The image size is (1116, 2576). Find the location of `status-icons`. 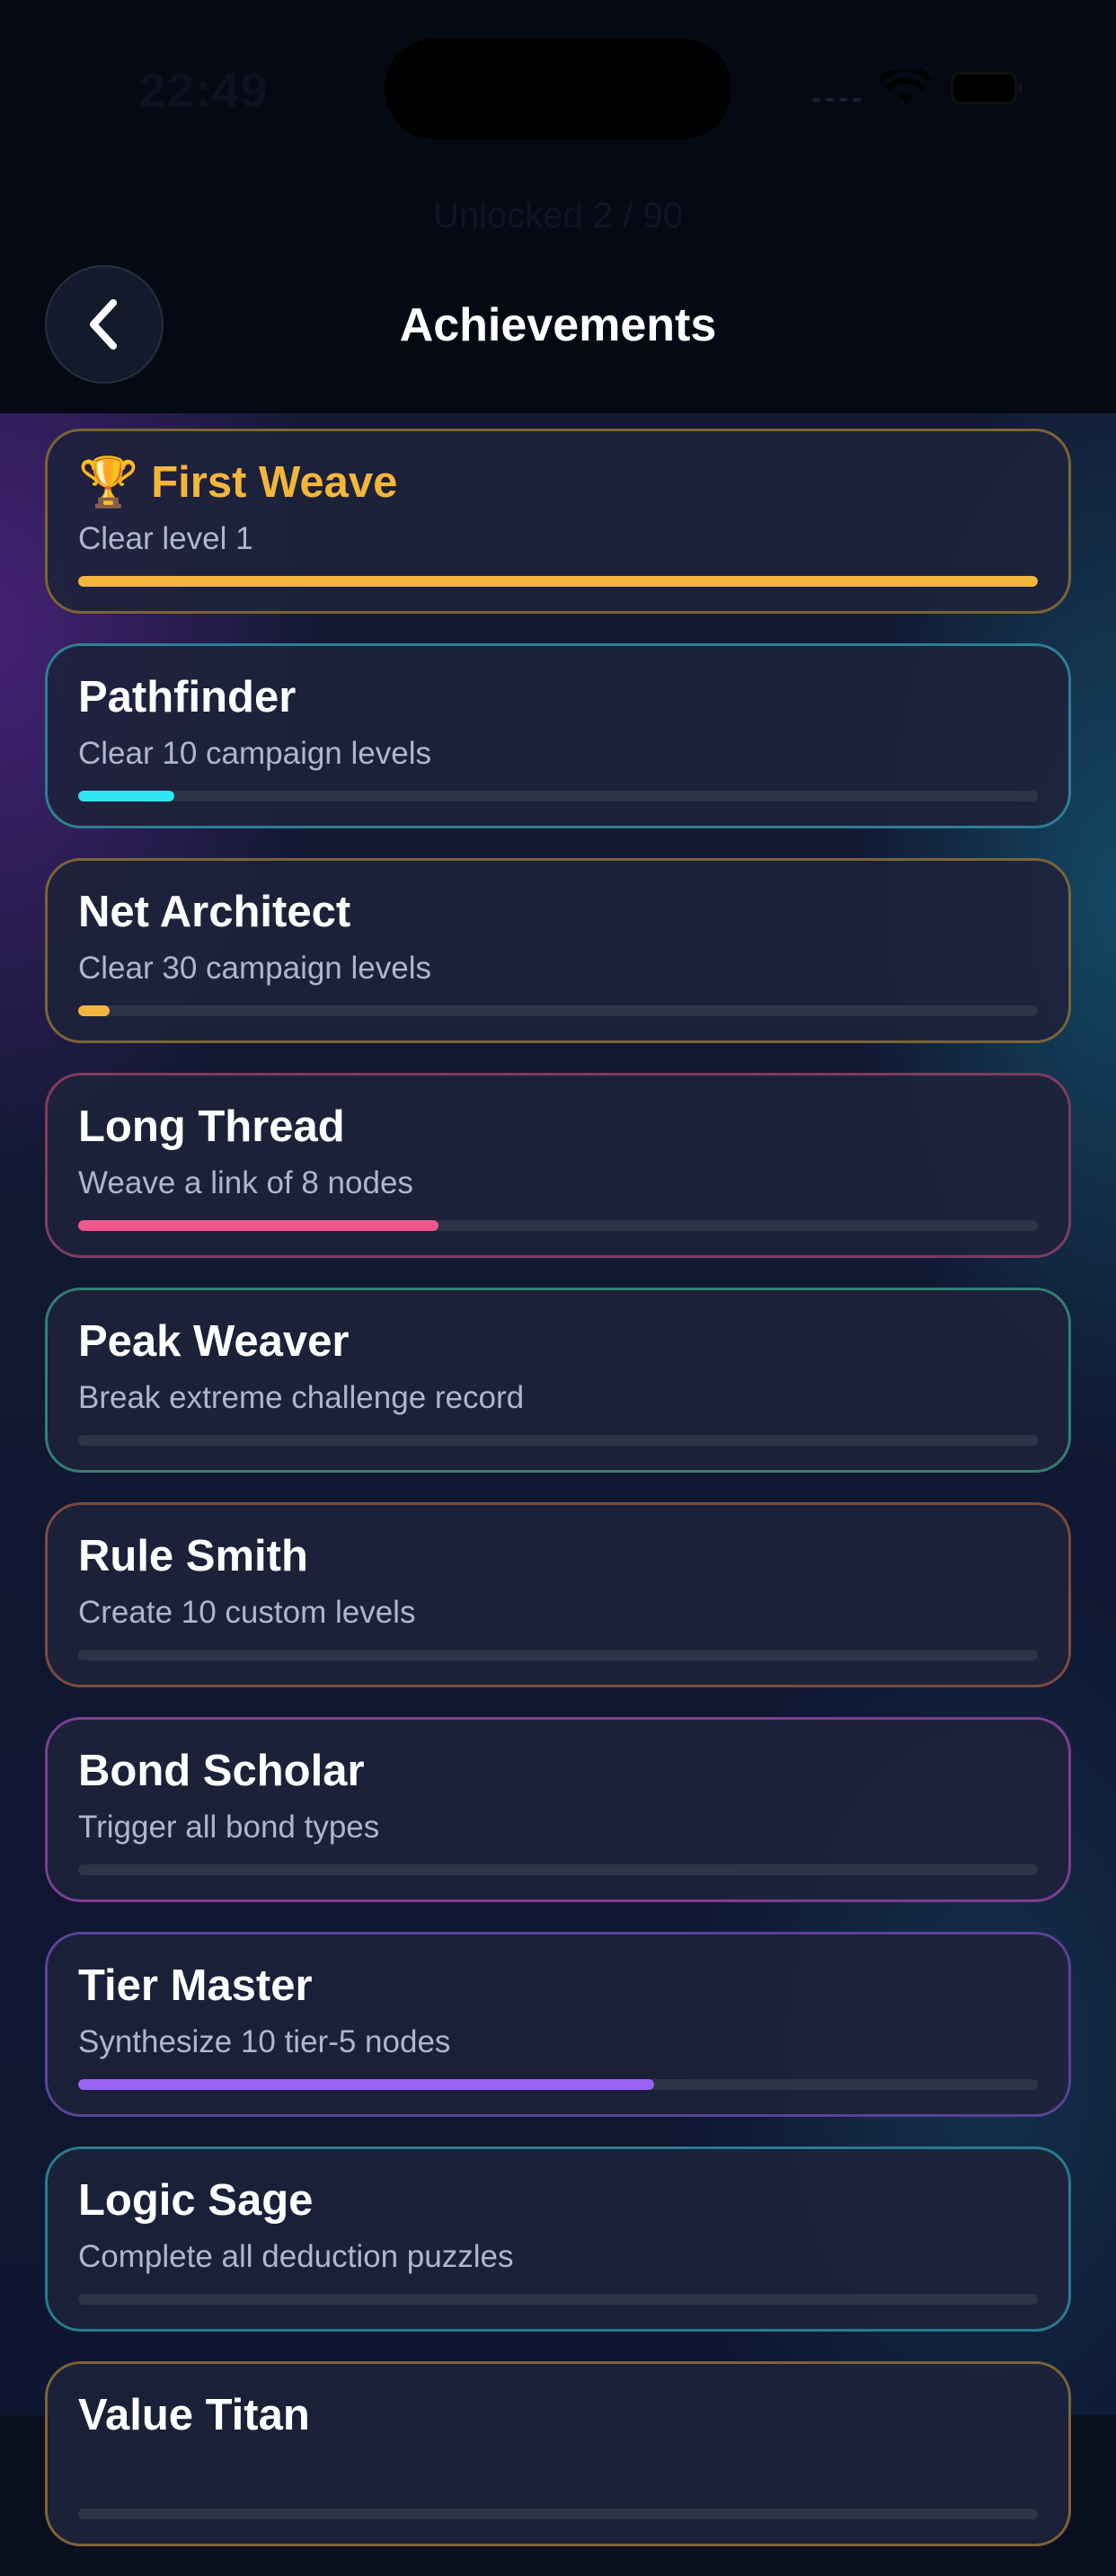

status-icons is located at coordinates (917, 88).